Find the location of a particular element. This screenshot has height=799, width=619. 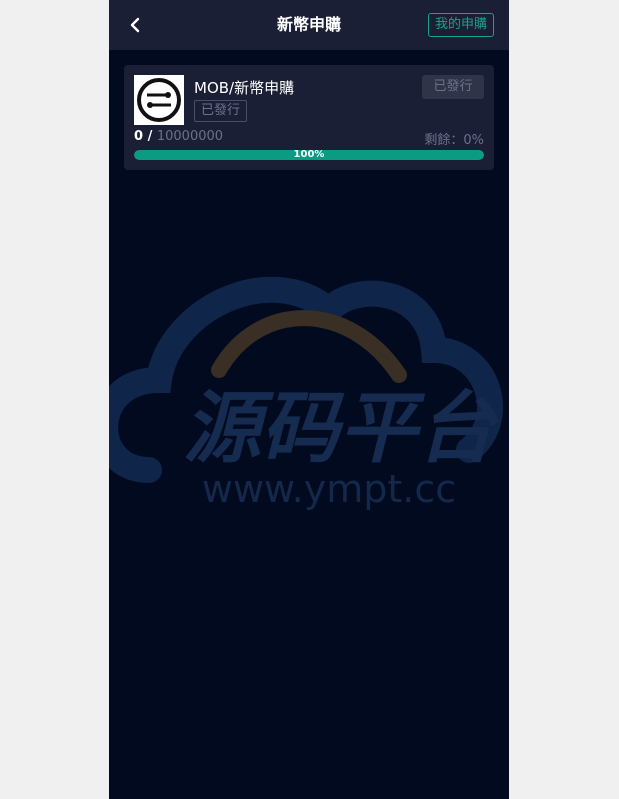

amount-readout: 0 / 10000000 is located at coordinates (178, 136).